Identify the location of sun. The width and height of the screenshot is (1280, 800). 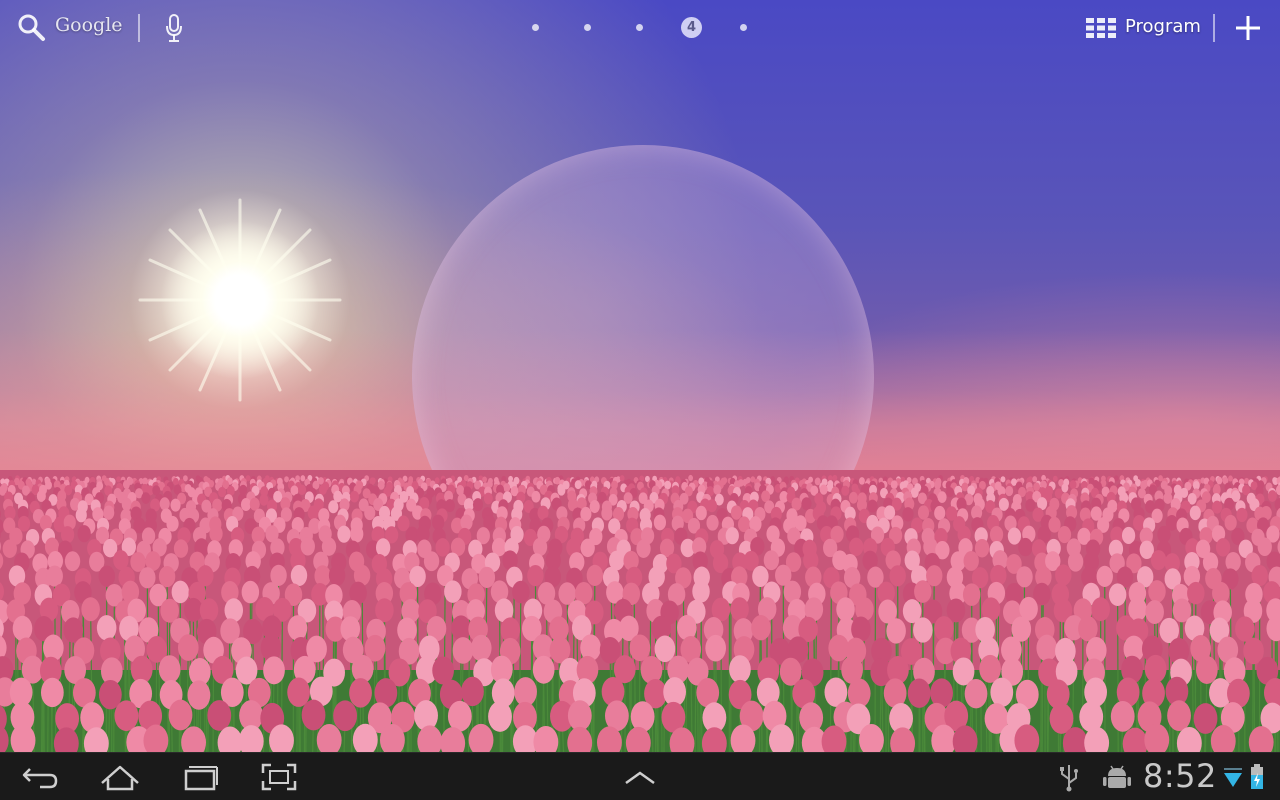
(240, 300).